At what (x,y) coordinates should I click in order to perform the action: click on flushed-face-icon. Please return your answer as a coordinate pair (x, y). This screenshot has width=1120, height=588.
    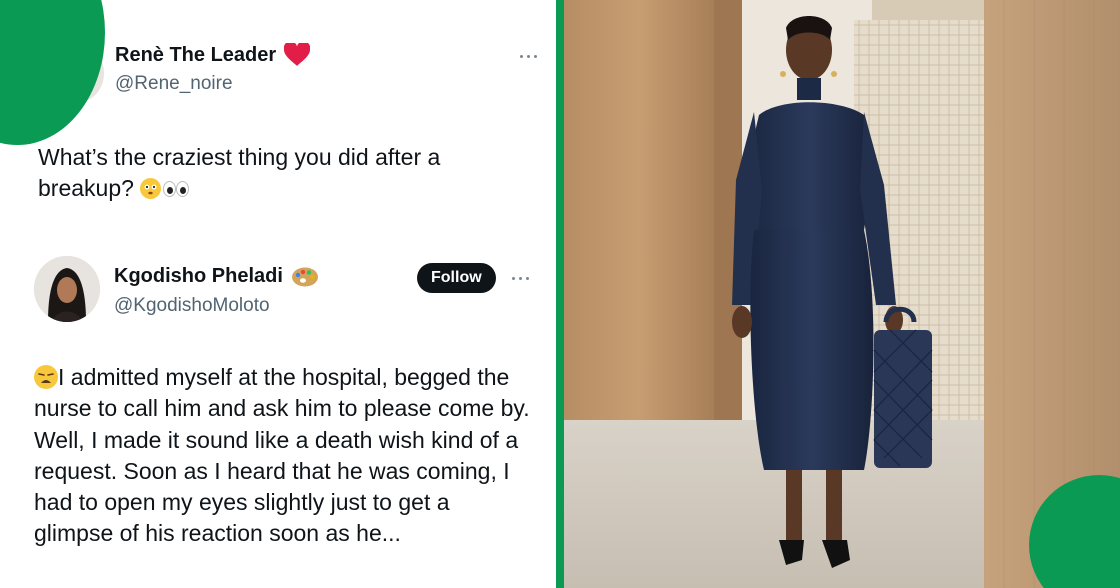
    Looking at the image, I should click on (151, 189).